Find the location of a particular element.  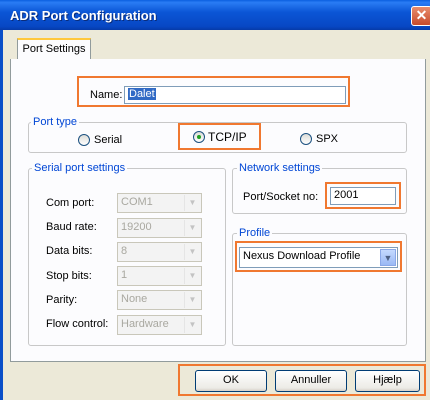

parity-select: None ▼ is located at coordinates (159, 300).